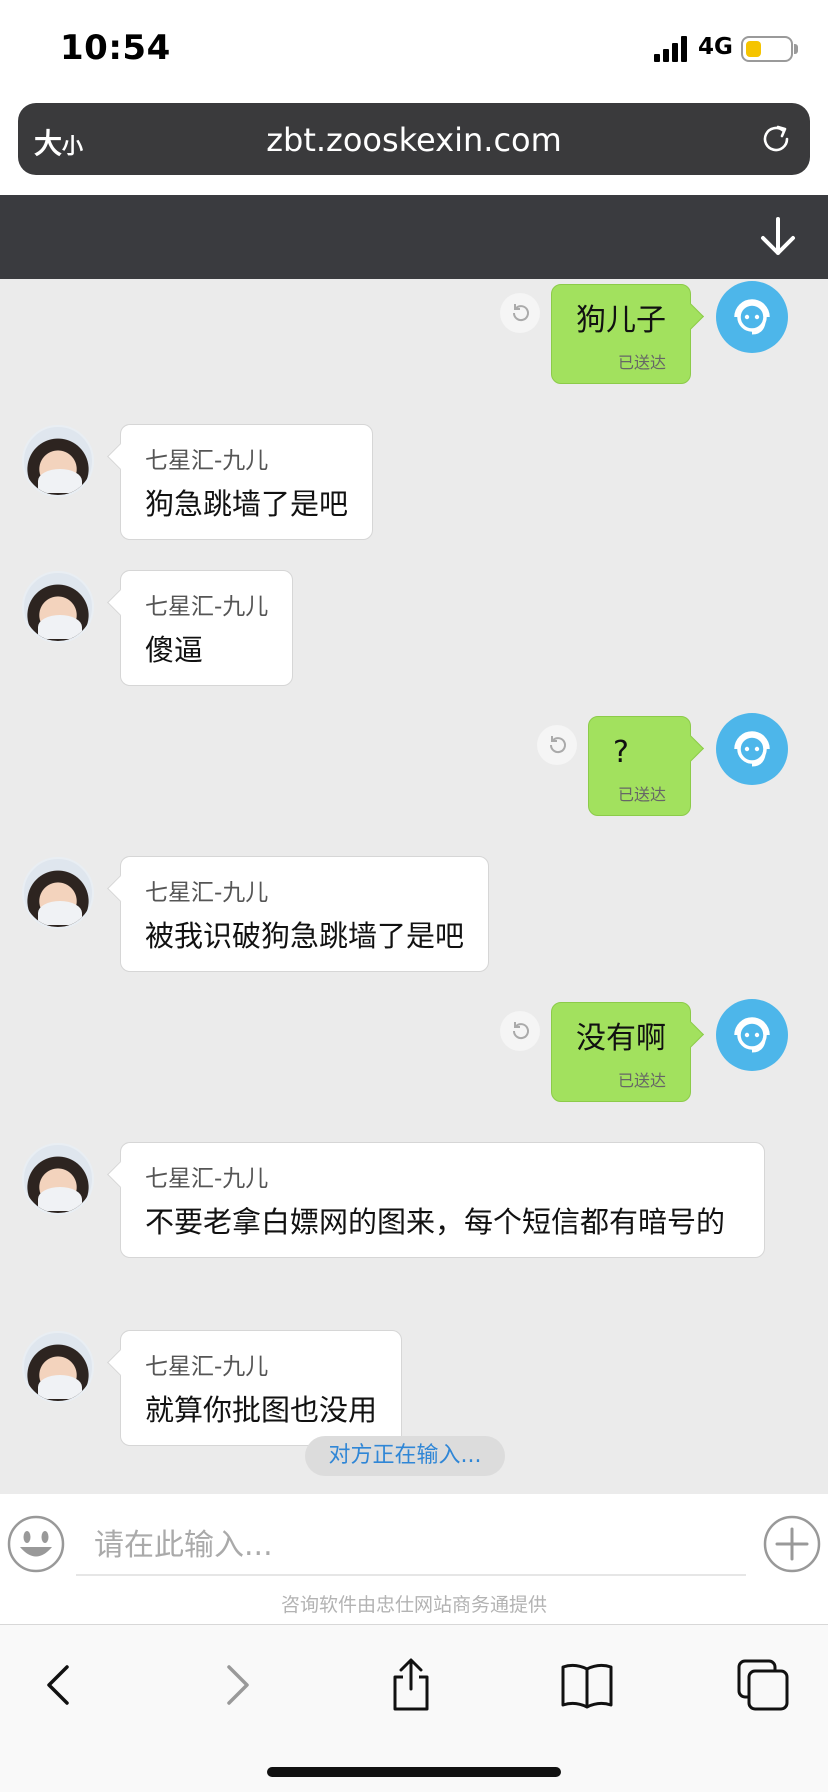 This screenshot has height=1792, width=828. I want to click on user-message-bubble: 狗儿子 已送达, so click(621, 334).